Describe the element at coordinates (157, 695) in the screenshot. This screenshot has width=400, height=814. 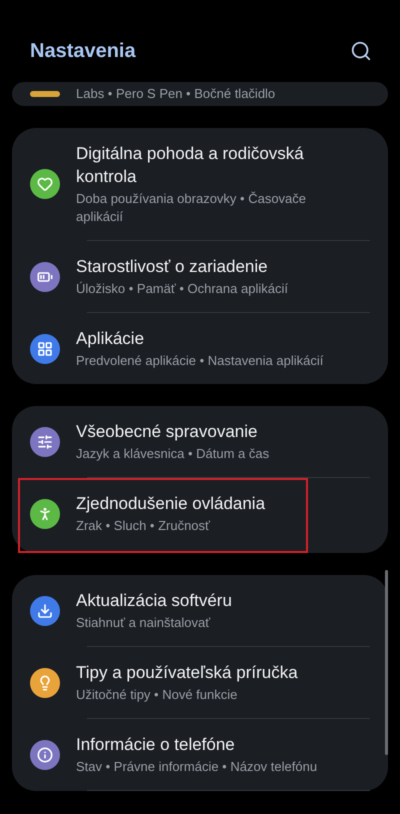
I see `item-subtitle: Užitočné tipy • Nové funkcie` at that location.